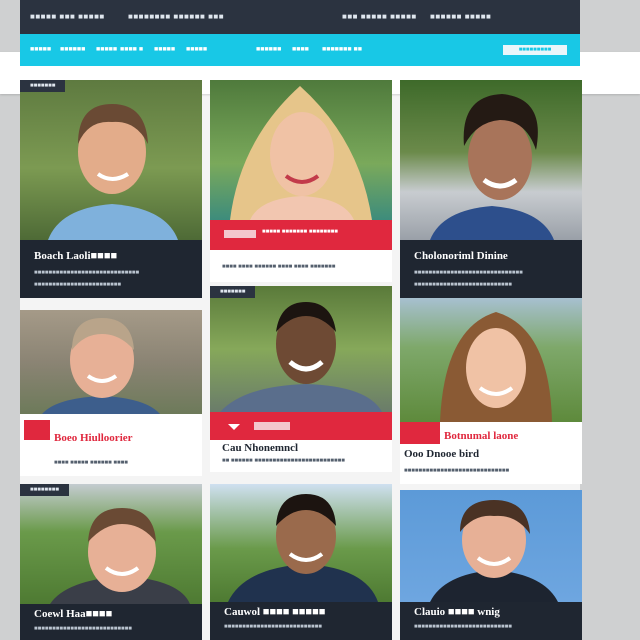 This screenshot has width=640, height=640. I want to click on card-name: Coewl Haa■■■■, so click(73, 614).